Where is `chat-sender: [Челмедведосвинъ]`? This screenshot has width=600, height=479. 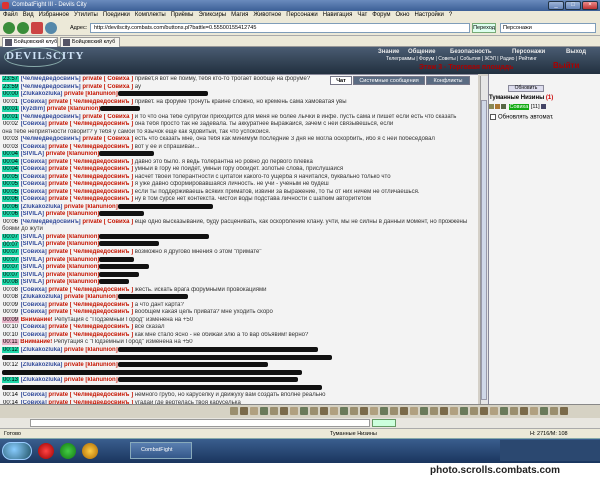 chat-sender: [Челмедведосвинъ] is located at coordinates (51, 87).